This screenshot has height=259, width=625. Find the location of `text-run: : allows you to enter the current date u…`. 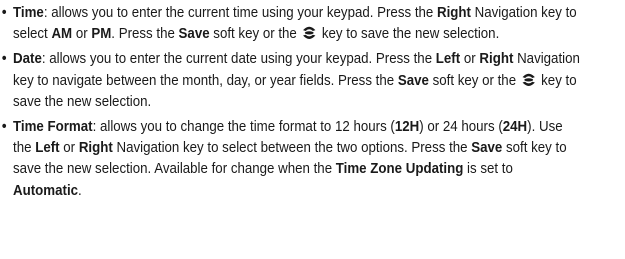

text-run: : allows you to enter the current date u… is located at coordinates (238, 59).